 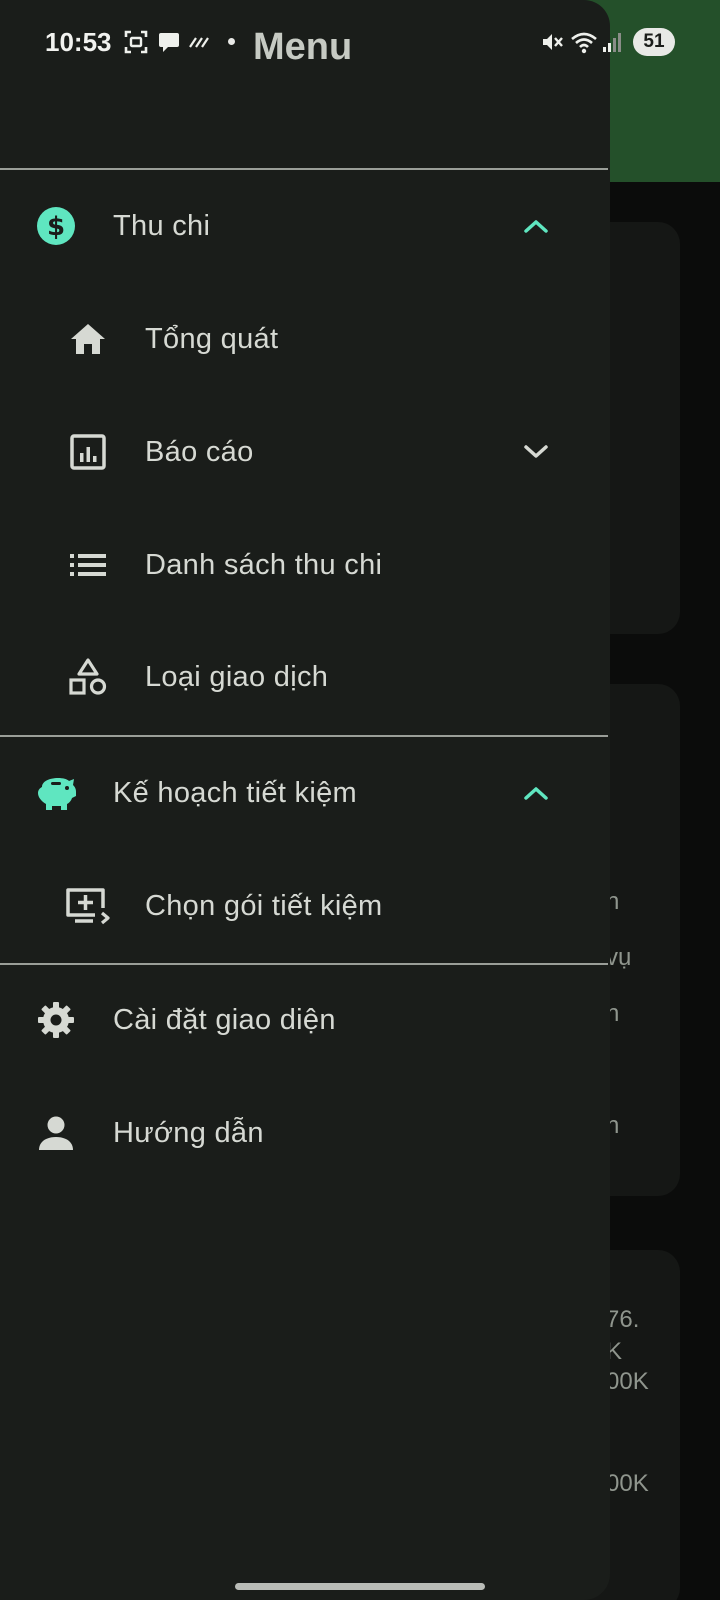 I want to click on shapes-icon, so click(x=88, y=677).